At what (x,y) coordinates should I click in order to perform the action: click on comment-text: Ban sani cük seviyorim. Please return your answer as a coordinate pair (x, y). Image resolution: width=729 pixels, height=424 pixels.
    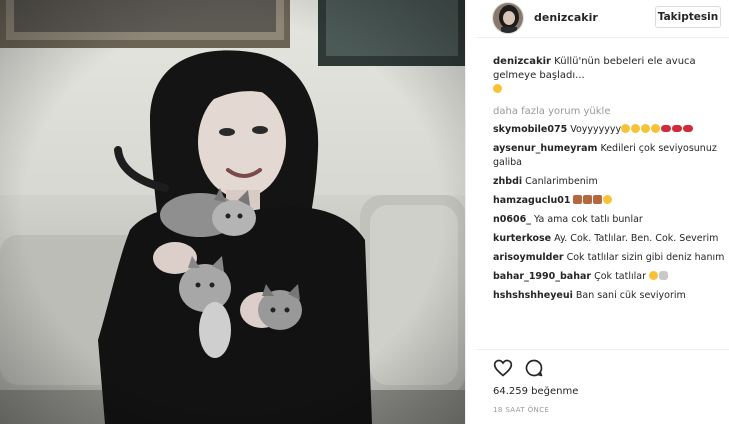
    Looking at the image, I should click on (629, 295).